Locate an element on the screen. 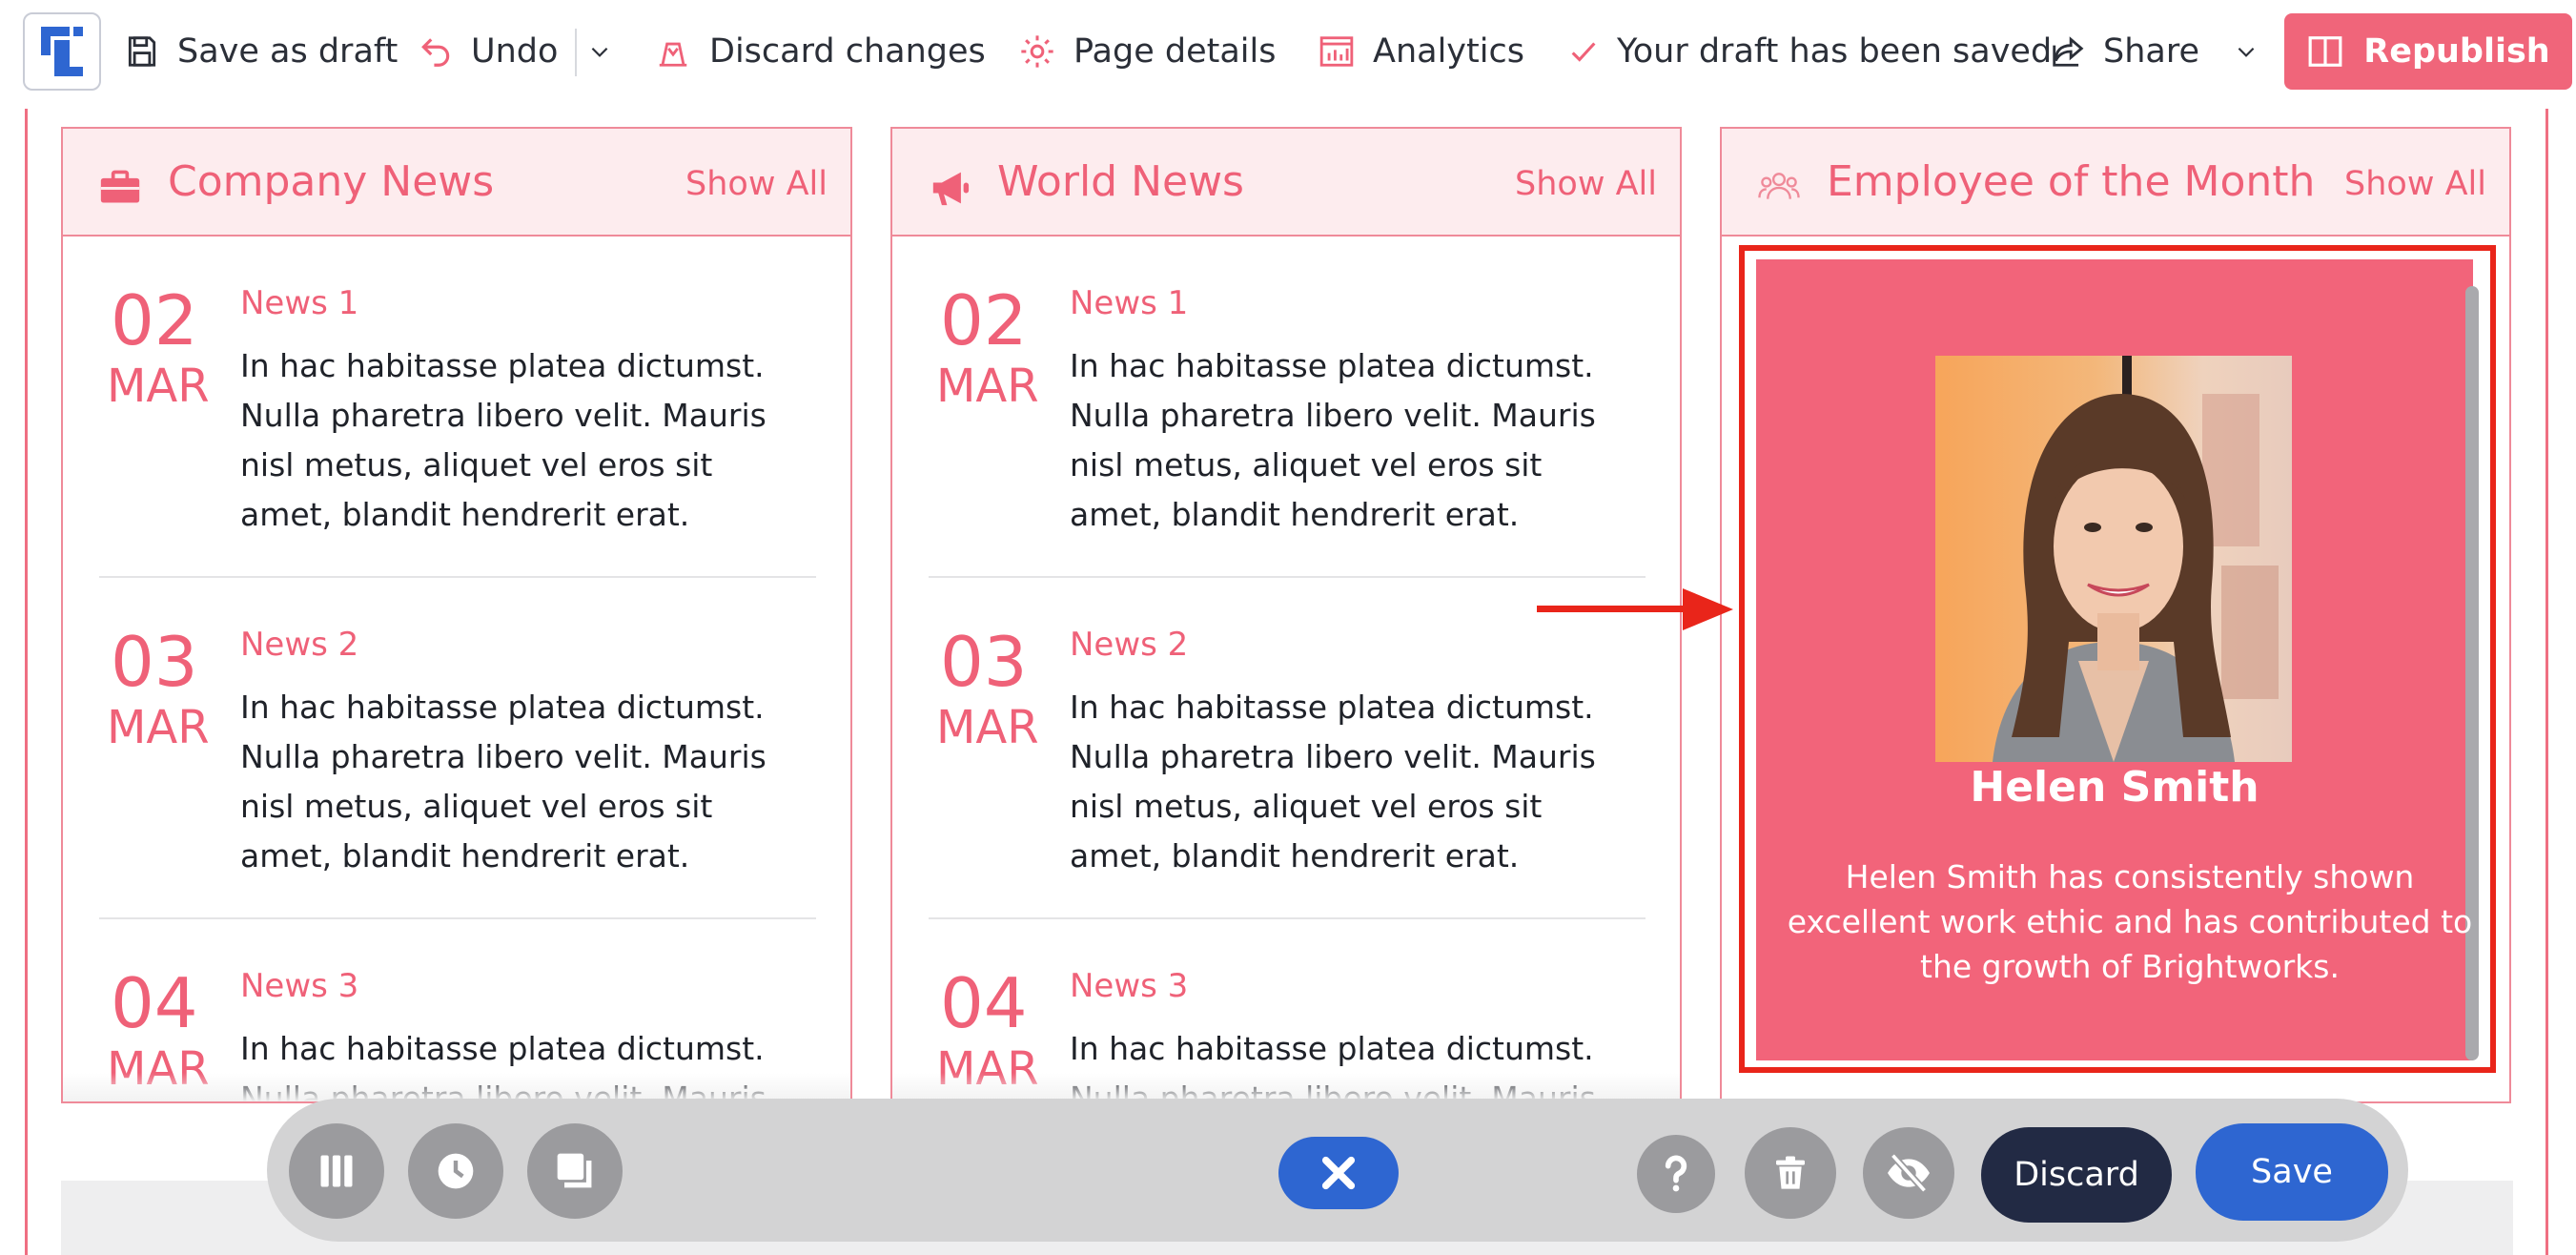 This screenshot has width=2576, height=1255. check-icon is located at coordinates (1583, 52).